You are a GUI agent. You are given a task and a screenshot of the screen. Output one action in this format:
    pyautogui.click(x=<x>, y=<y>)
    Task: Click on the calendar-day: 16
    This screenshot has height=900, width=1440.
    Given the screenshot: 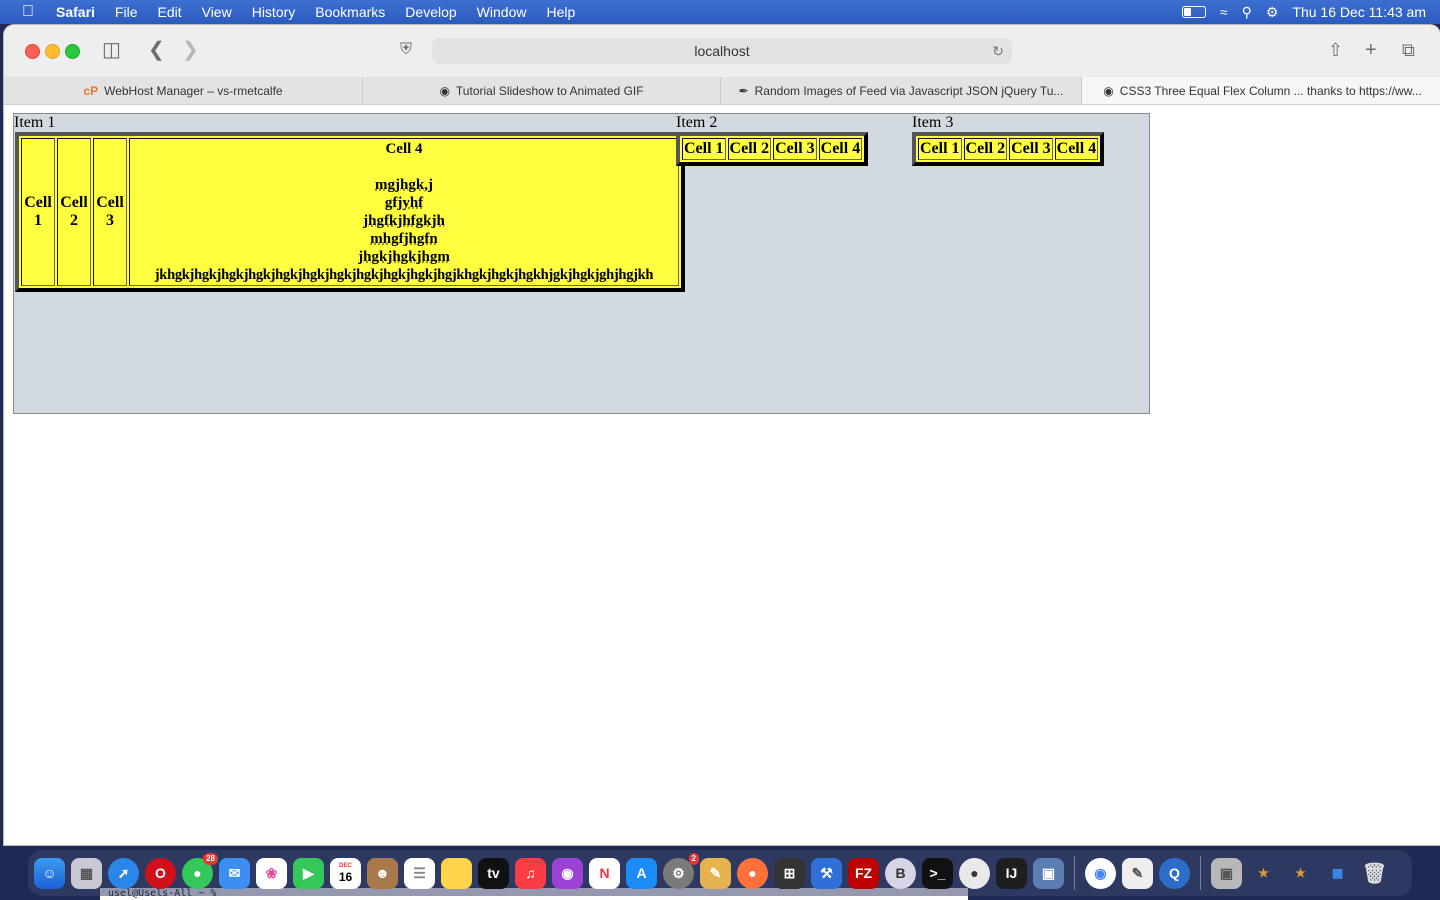 What is the action you would take?
    pyautogui.click(x=345, y=876)
    